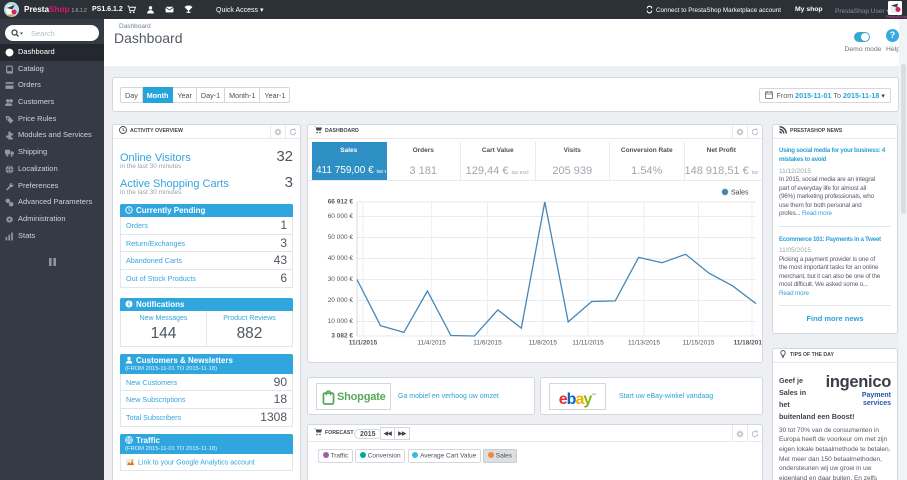 The image size is (907, 480). I want to click on svg-text: 20 000 €, so click(341, 300).